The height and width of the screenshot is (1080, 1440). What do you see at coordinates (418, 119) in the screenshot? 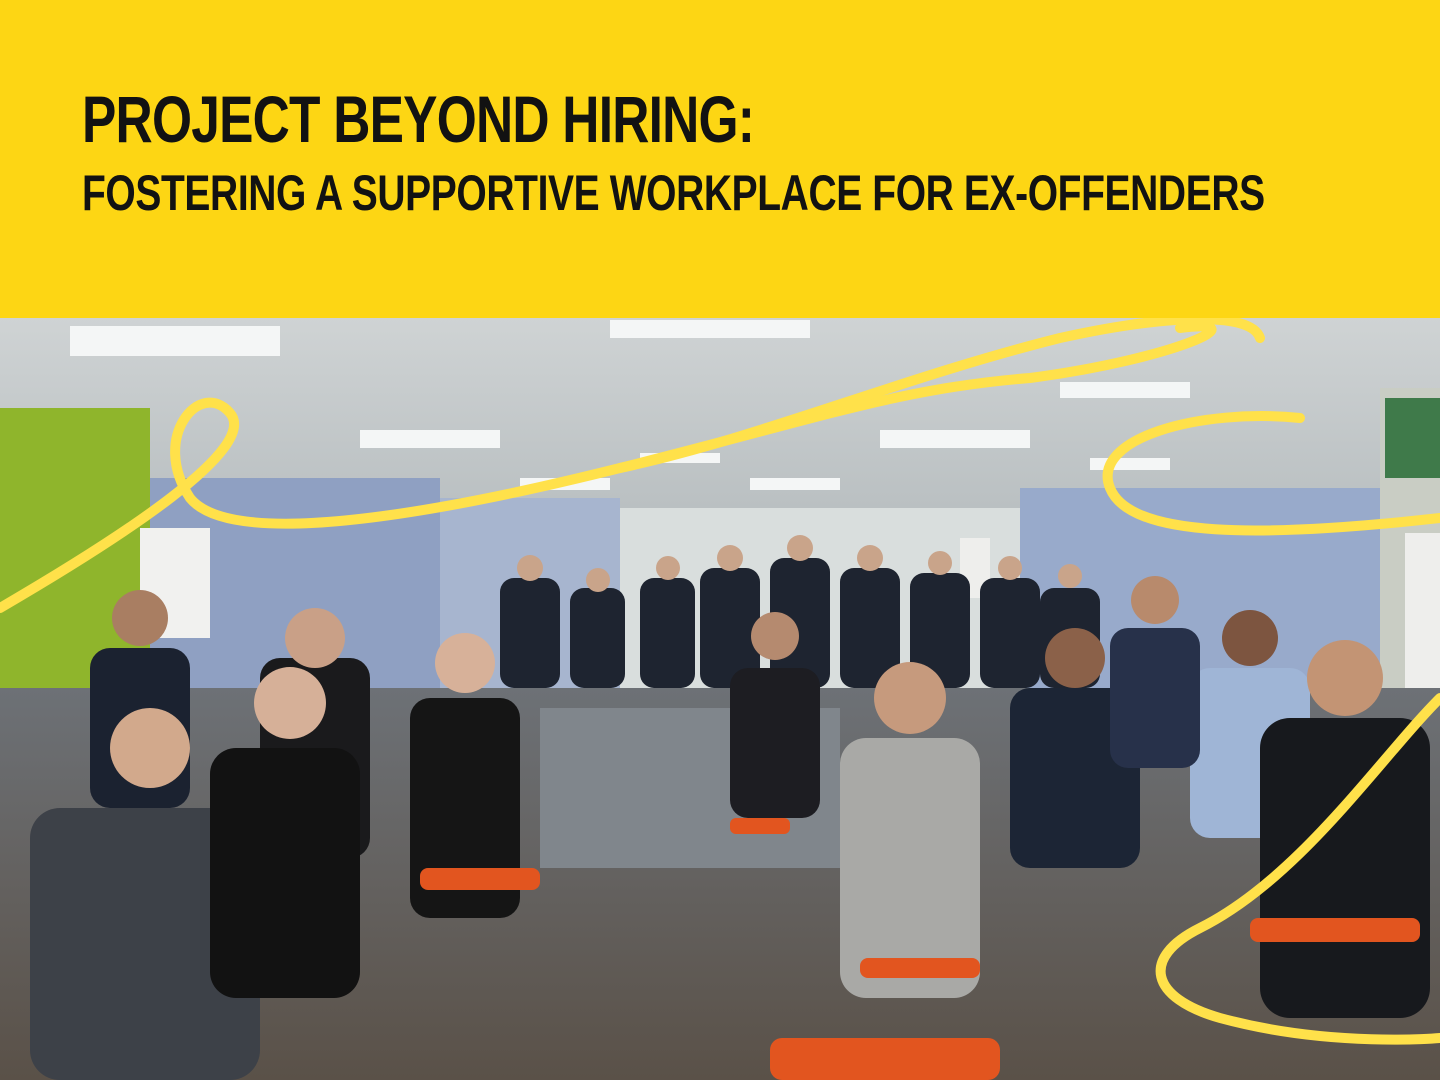
I see `title-line-1: PROJECT BEYOND HIRING:` at bounding box center [418, 119].